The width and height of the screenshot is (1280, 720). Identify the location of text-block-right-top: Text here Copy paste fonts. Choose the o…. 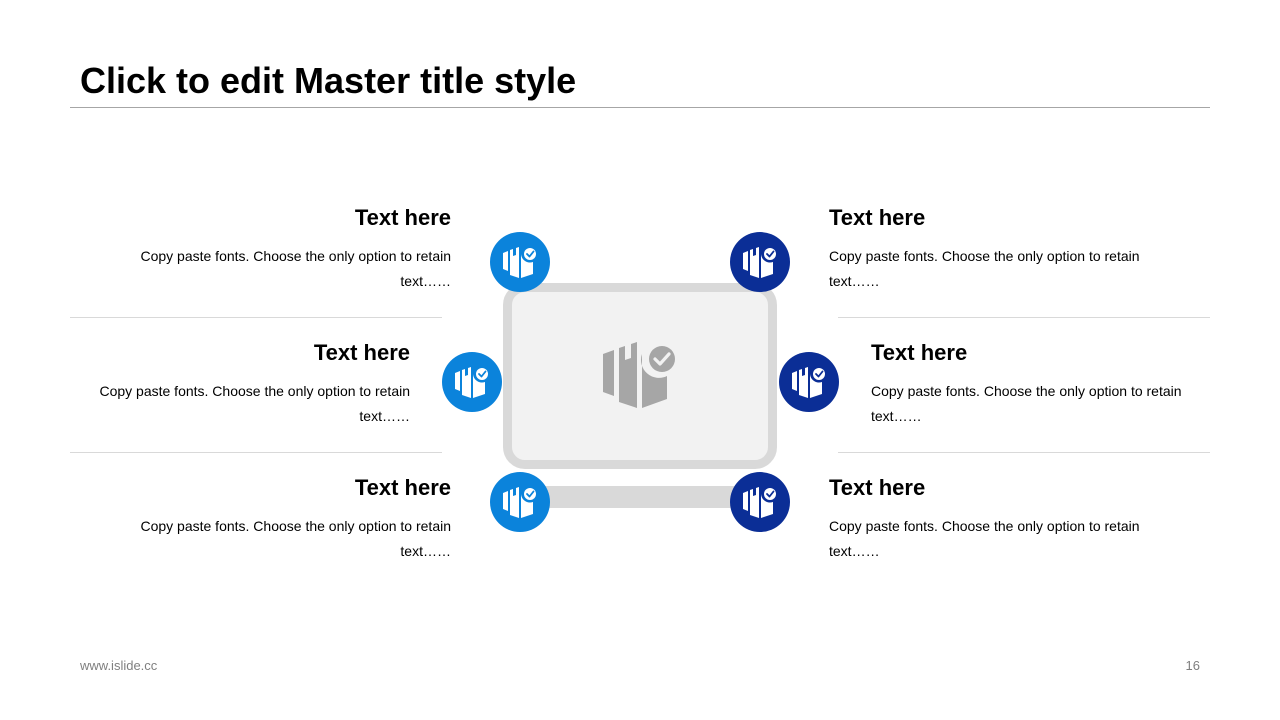
(994, 249).